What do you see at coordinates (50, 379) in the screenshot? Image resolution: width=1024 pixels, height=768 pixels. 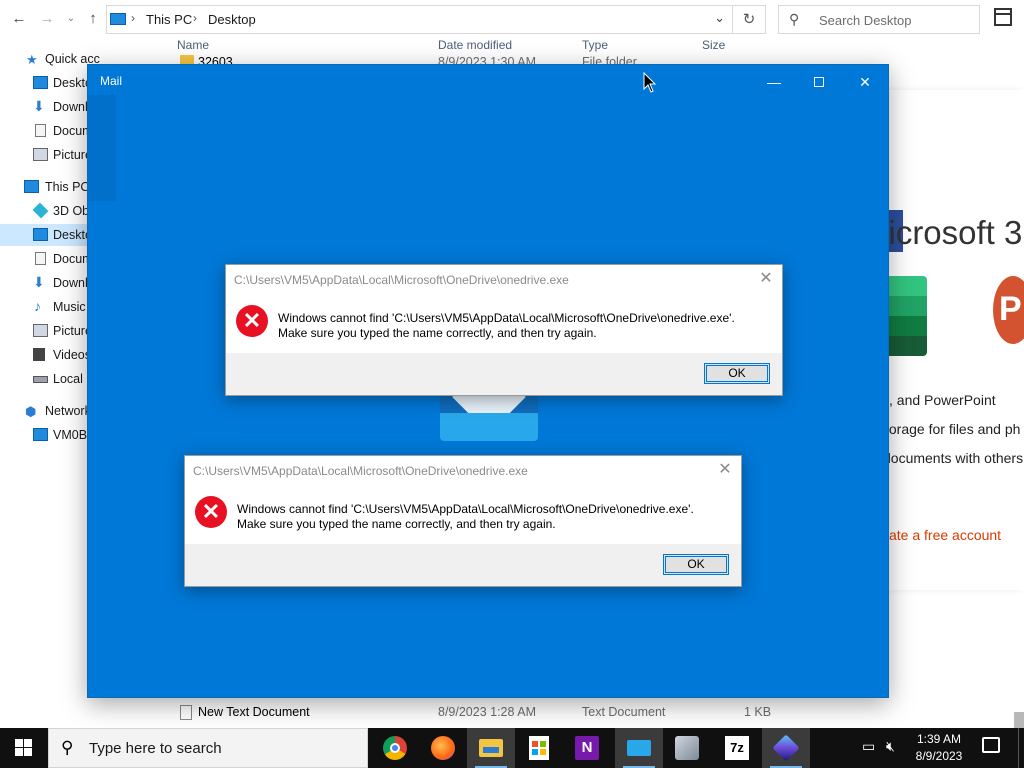 I see `sidebar-item-local-disk: Local Disk` at bounding box center [50, 379].